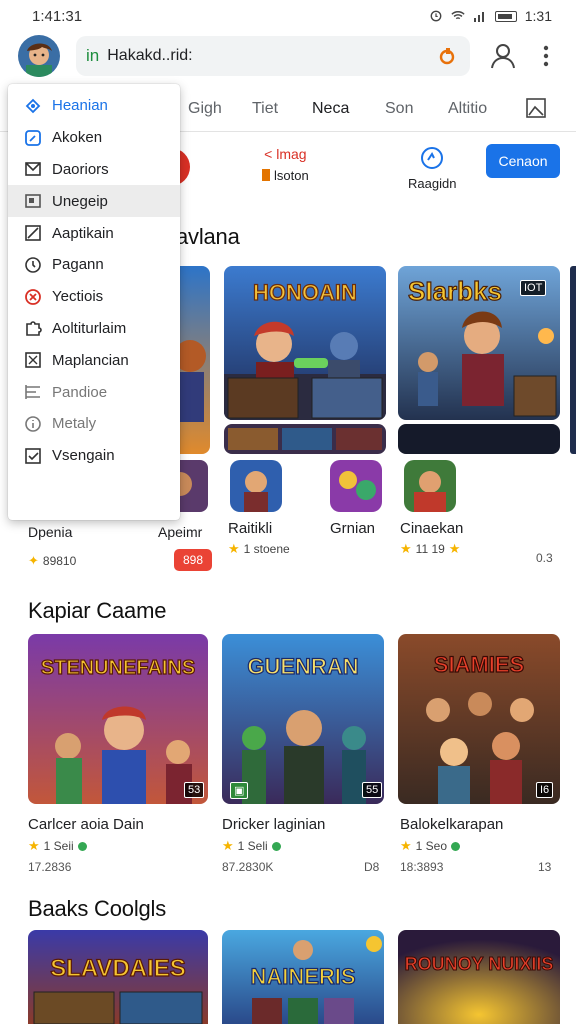 Image resolution: width=576 pixels, height=1024 pixels. Describe the element at coordinates (97, 610) in the screenshot. I see `section-title-2: Kapiar Caame` at that location.